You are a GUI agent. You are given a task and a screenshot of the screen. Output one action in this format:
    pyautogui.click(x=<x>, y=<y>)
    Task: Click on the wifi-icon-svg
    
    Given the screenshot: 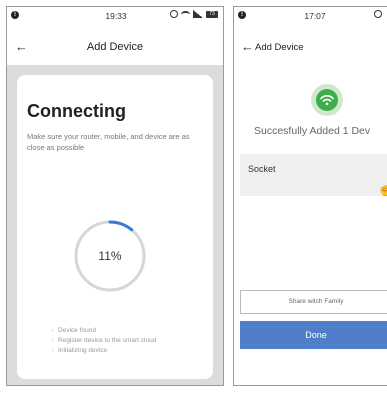 What is the action you would take?
    pyautogui.click(x=327, y=100)
    